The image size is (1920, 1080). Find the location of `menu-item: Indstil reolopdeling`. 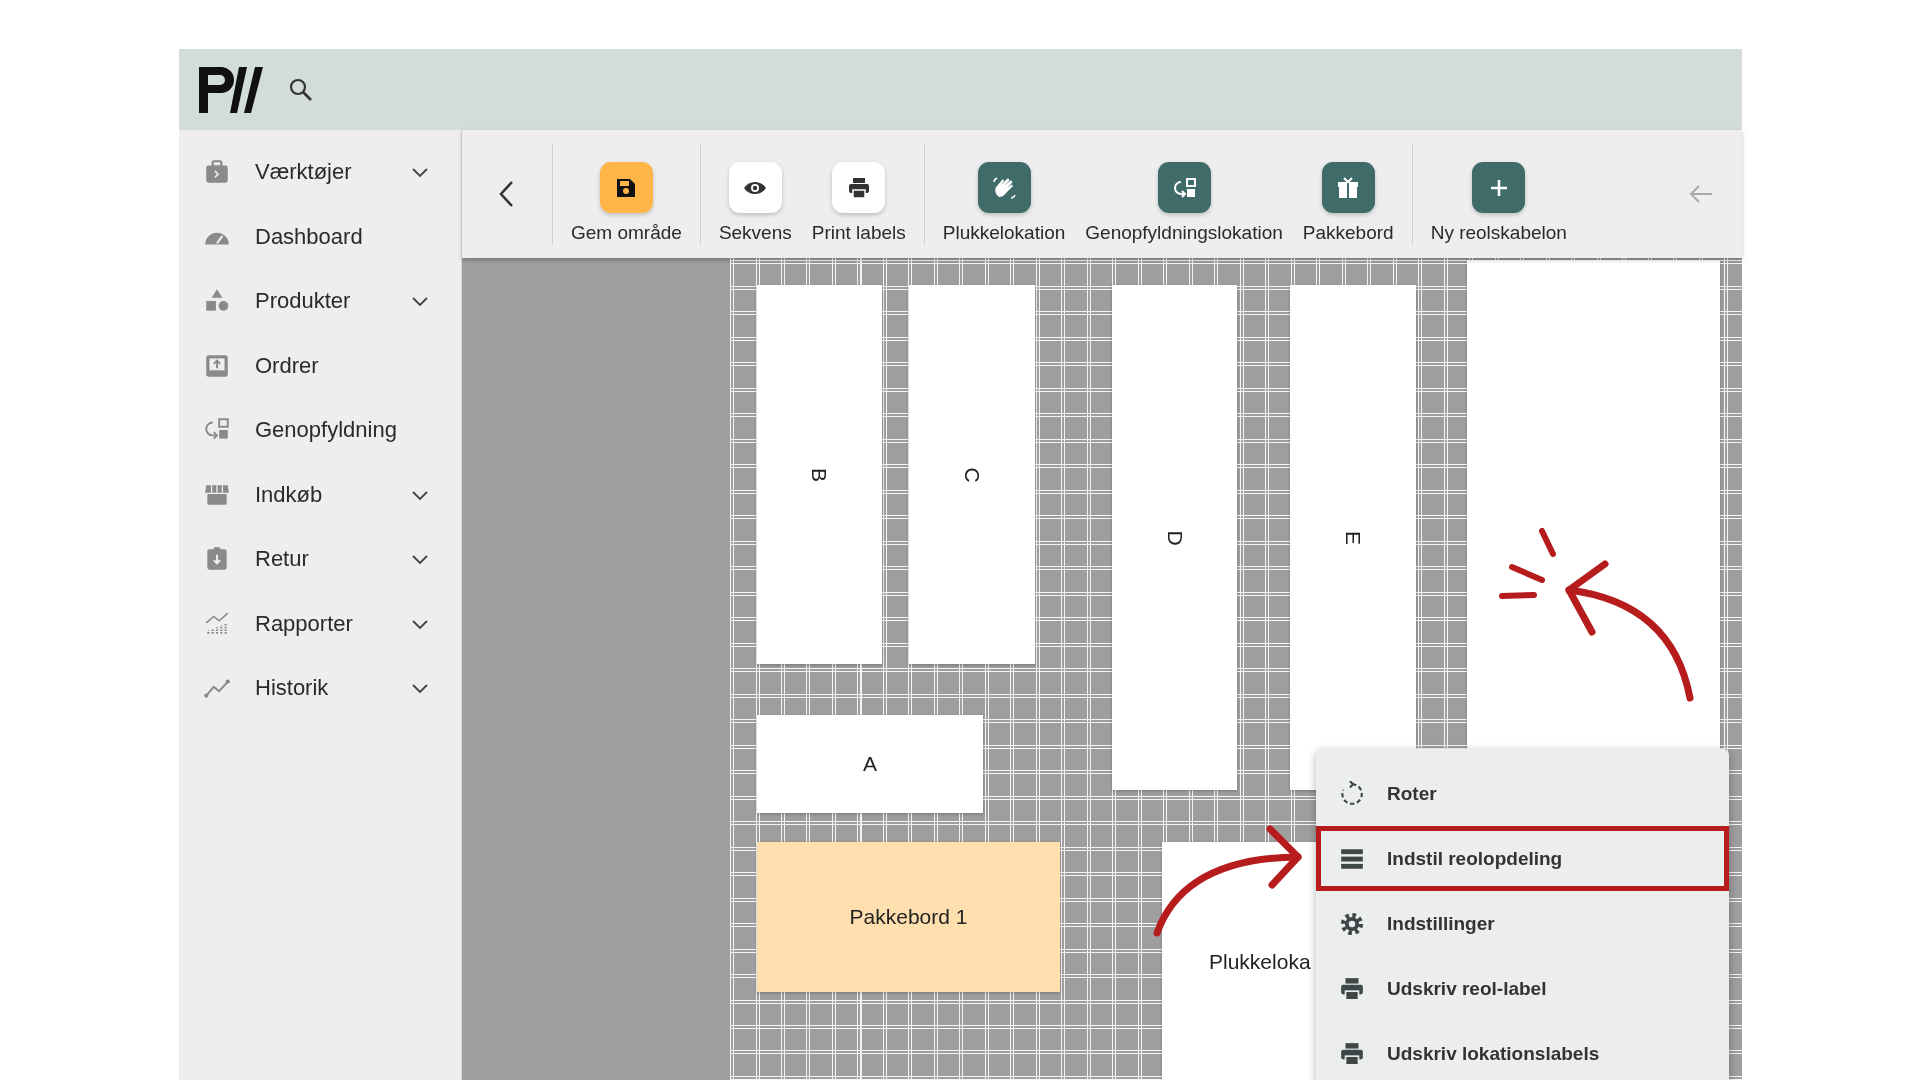

menu-item: Indstil reolopdeling is located at coordinates (1522, 858).